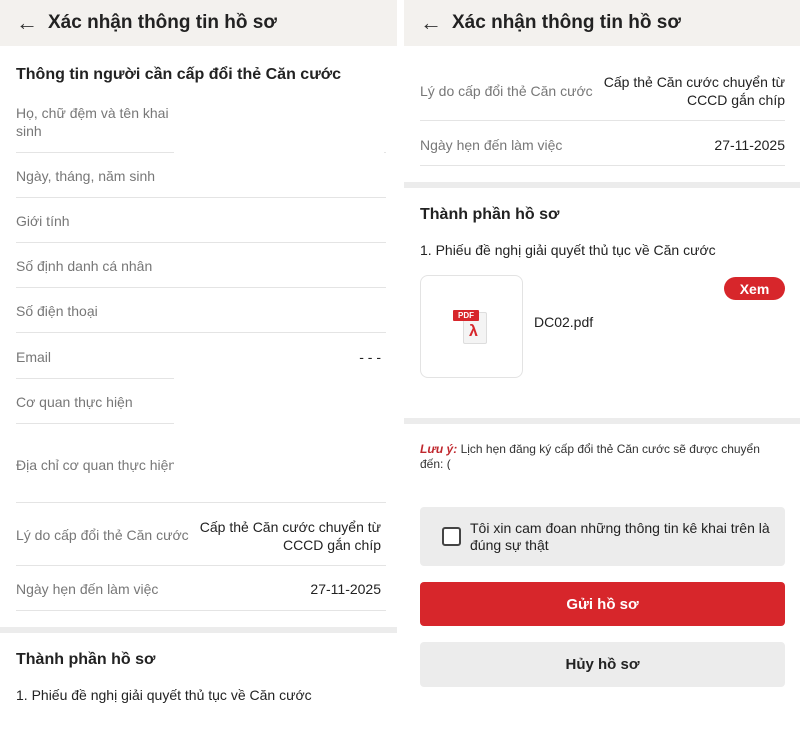 The width and height of the screenshot is (800, 736). What do you see at coordinates (86, 176) in the screenshot?
I see `label-dob: Ngày, tháng, năm sinh` at bounding box center [86, 176].